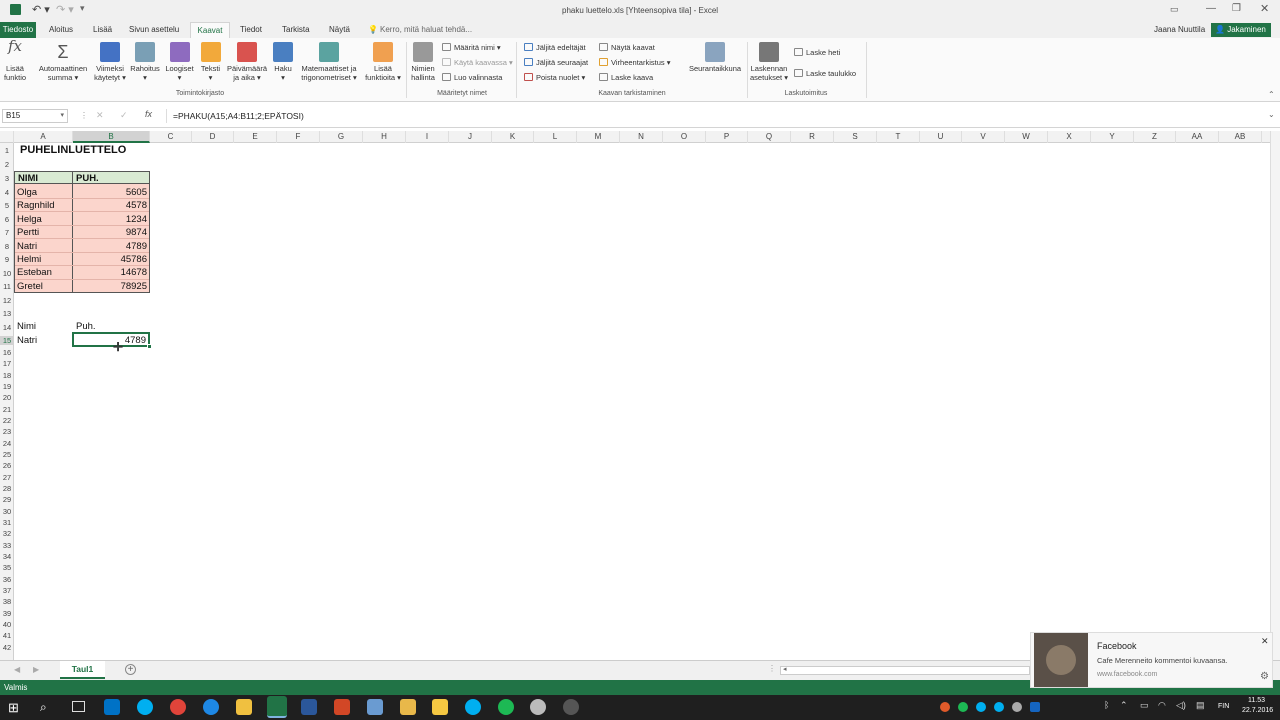 The image size is (1280, 720). What do you see at coordinates (7, 511) in the screenshot?
I see `row-header: 30` at bounding box center [7, 511].